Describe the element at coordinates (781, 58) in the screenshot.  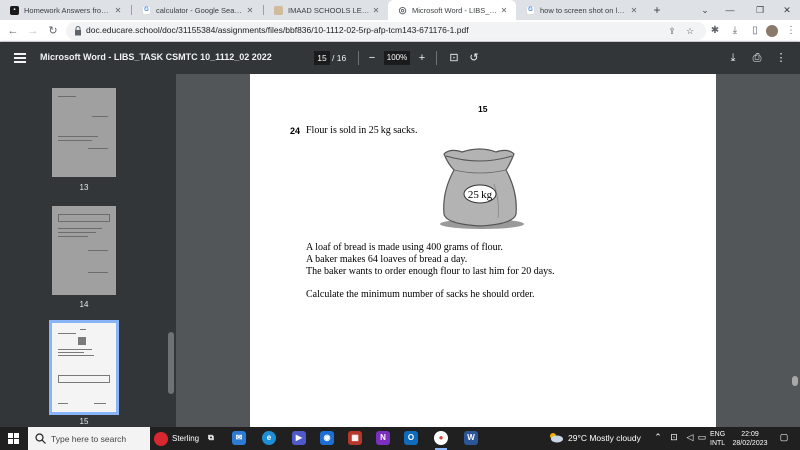
I see `more-options-icon: ⋮` at that location.